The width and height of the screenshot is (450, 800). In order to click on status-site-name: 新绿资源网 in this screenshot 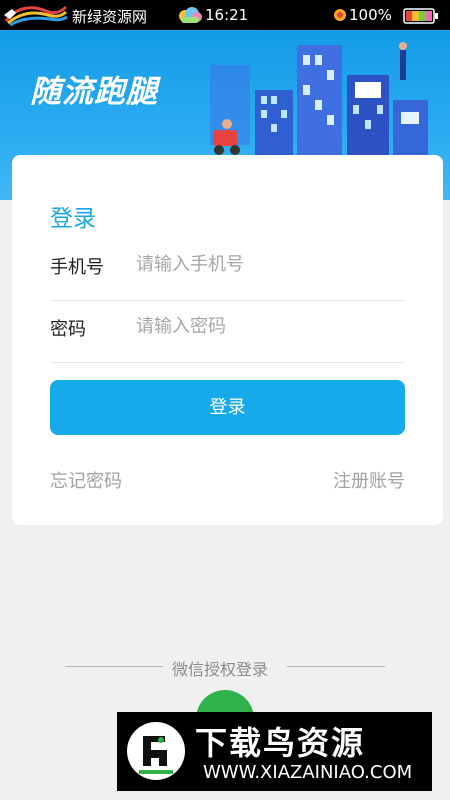, I will do `click(110, 17)`.